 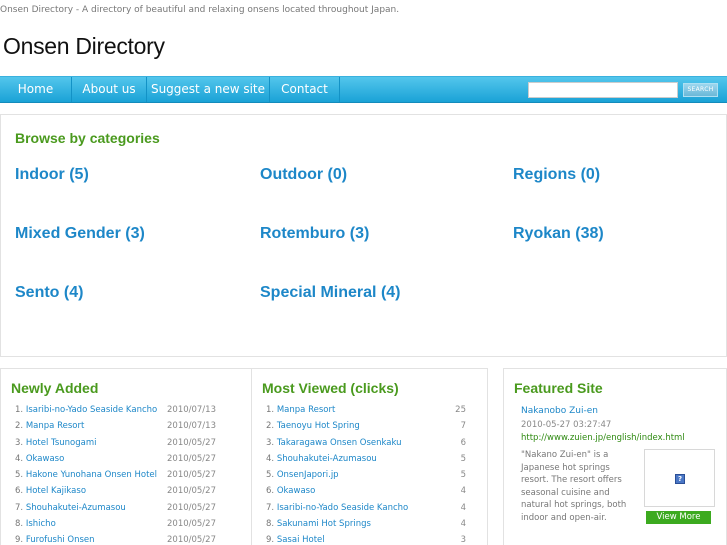 I want to click on list-index: 8., so click(x=270, y=524).